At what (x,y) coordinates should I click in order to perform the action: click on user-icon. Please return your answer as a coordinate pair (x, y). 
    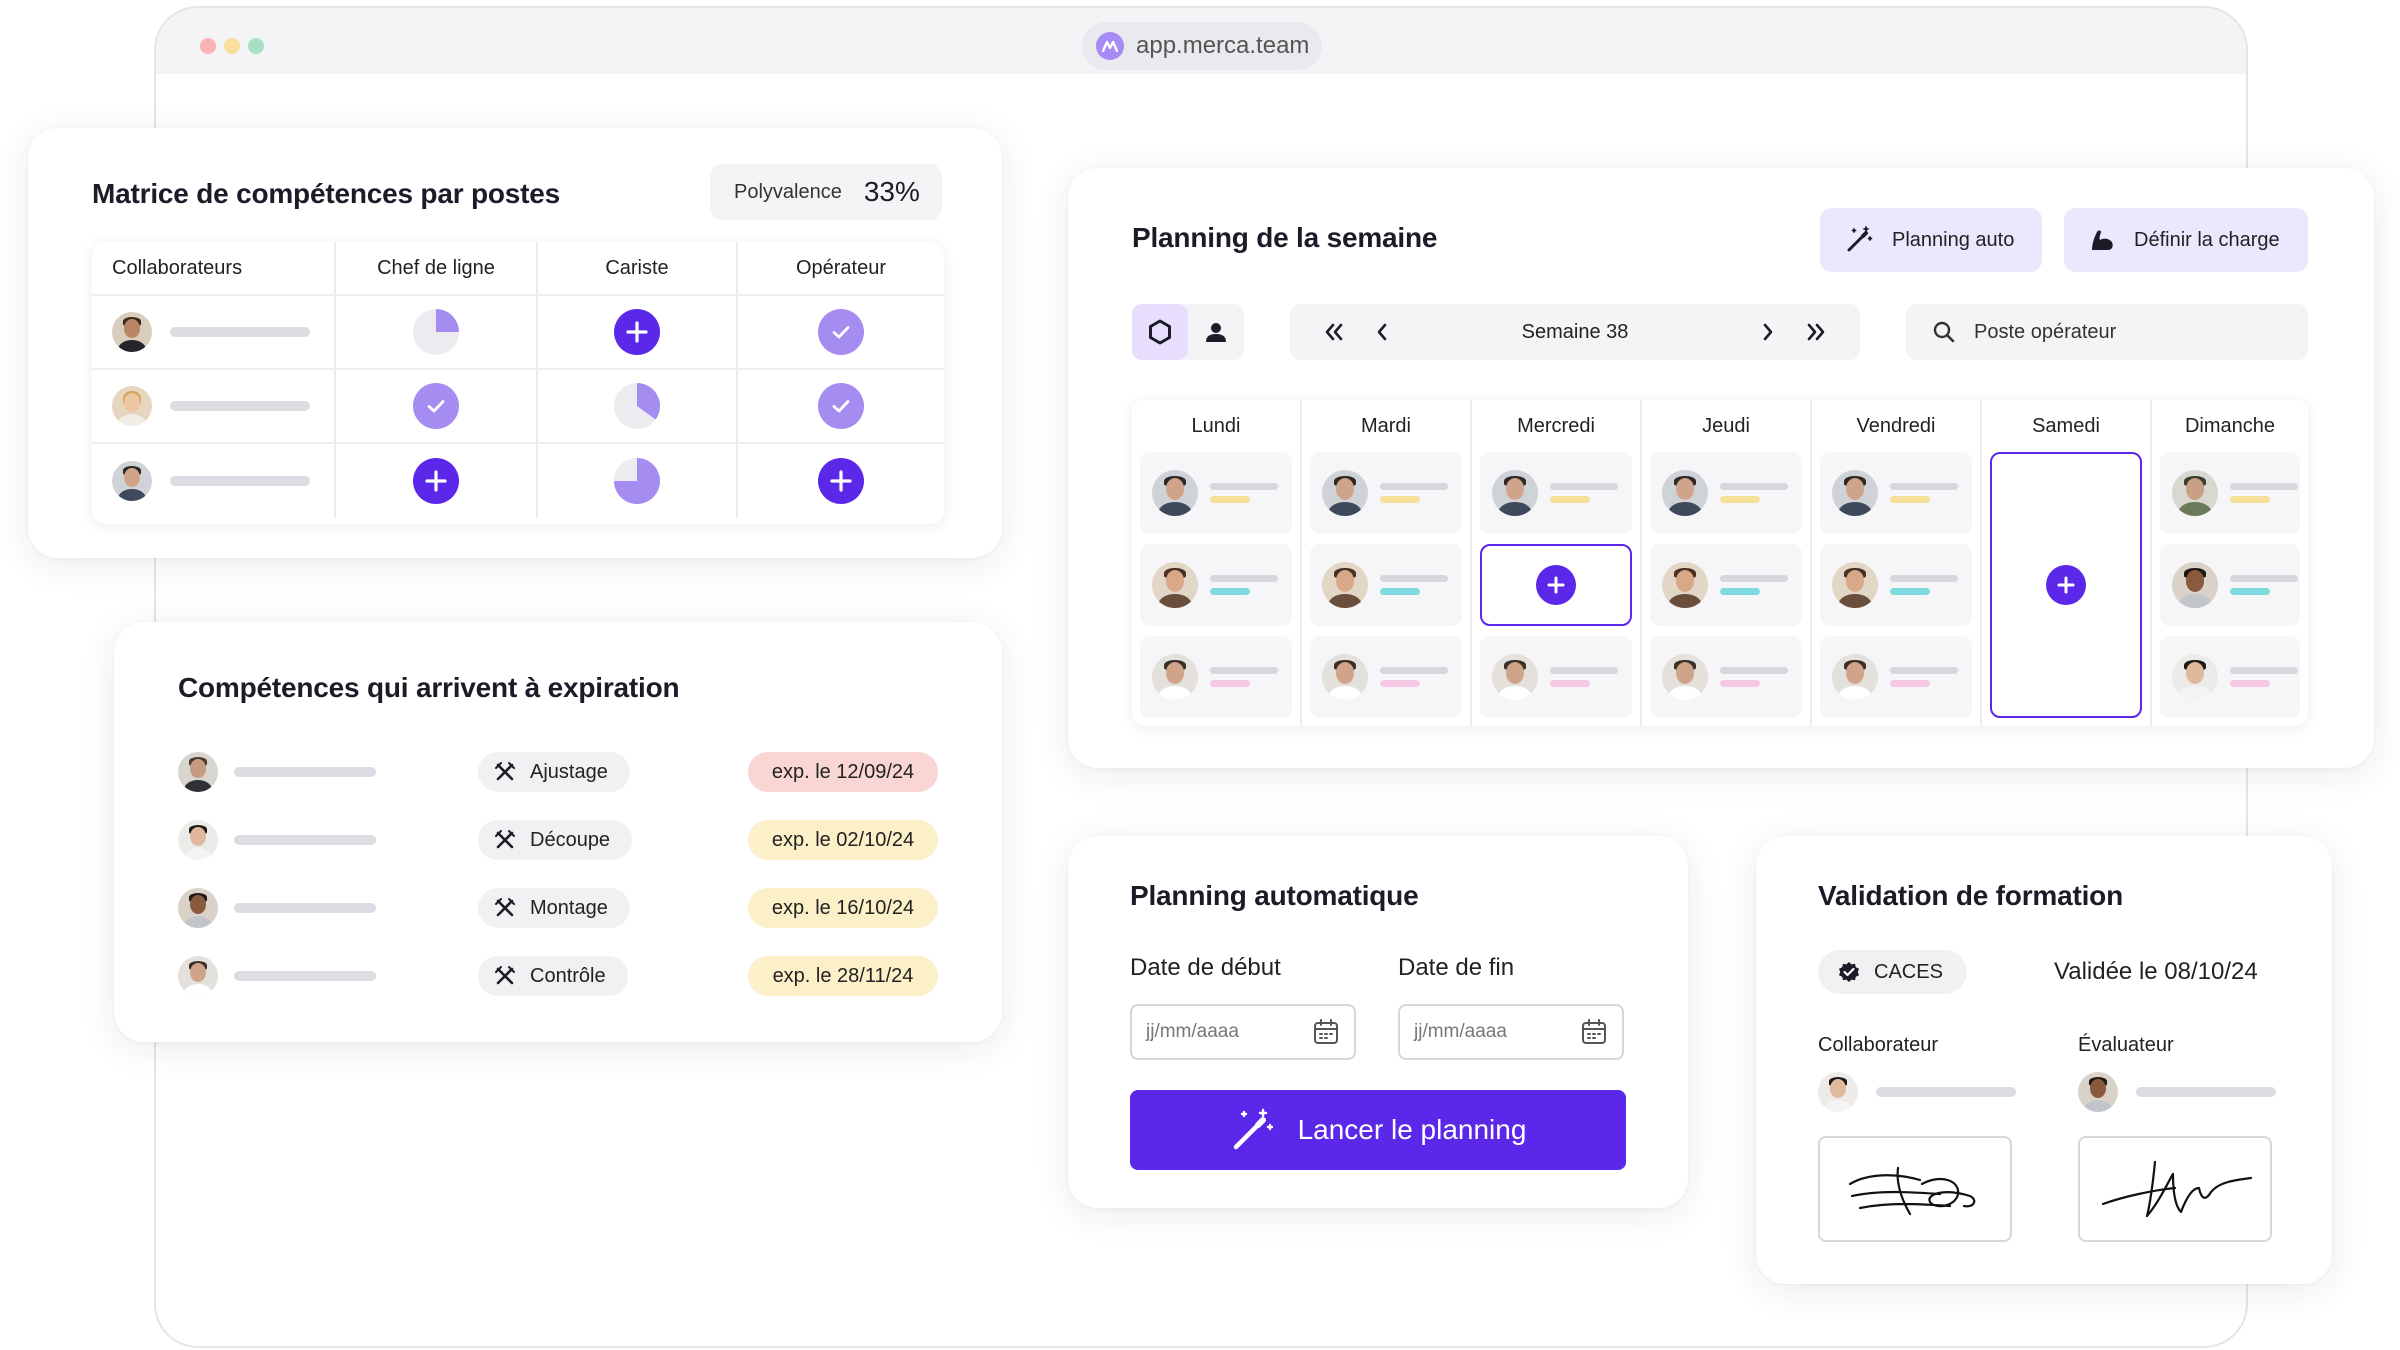
    Looking at the image, I should click on (1216, 332).